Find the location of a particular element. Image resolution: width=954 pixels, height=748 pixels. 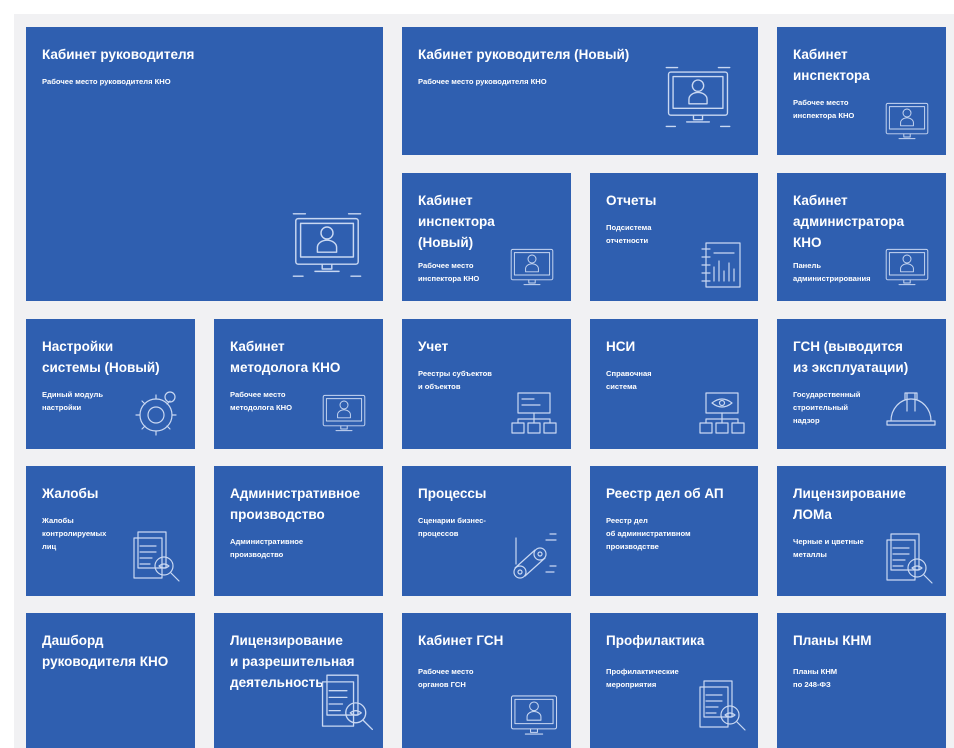

tile-subtitle: Планы КНМ по 248-ФЗ is located at coordinates (815, 678).